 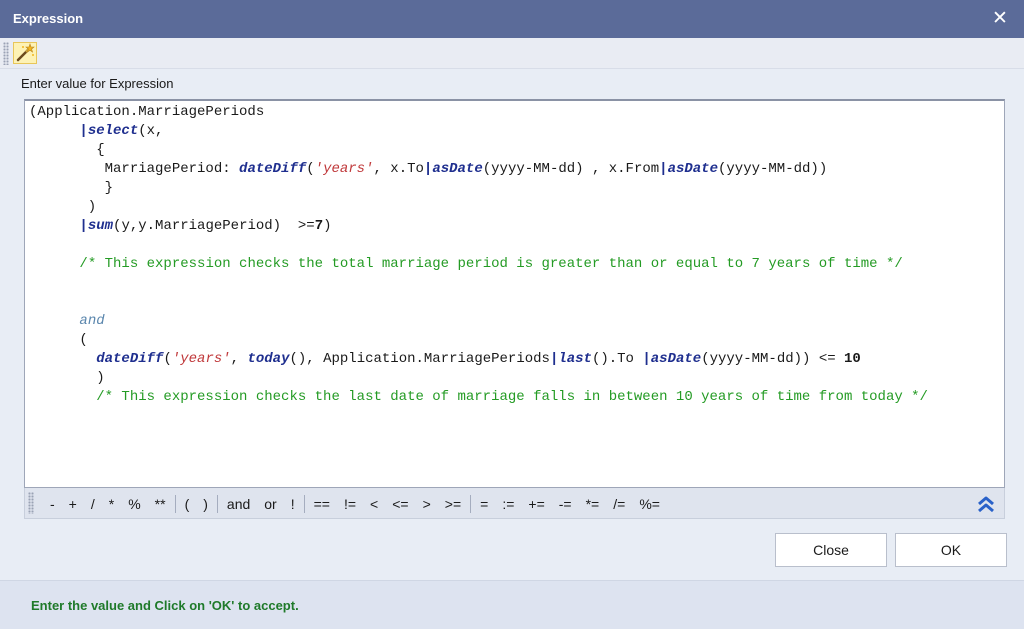 What do you see at coordinates (419, 359) in the screenshot?
I see `code-token: (), Application.MarriagePeriods` at bounding box center [419, 359].